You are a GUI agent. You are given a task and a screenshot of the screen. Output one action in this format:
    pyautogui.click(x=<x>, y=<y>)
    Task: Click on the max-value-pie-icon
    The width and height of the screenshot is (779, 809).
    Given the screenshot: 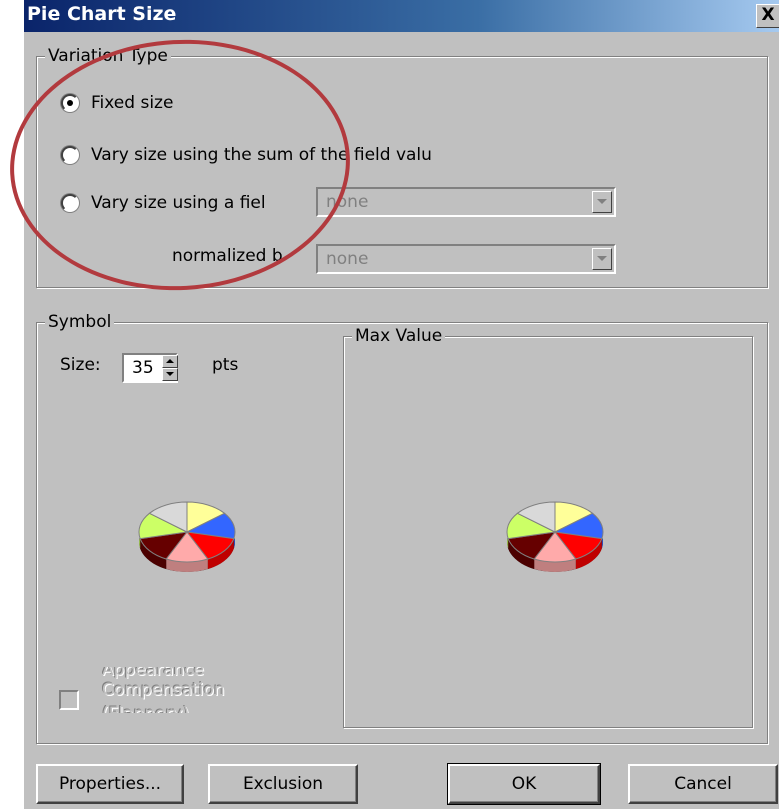 What is the action you would take?
    pyautogui.click(x=555, y=536)
    